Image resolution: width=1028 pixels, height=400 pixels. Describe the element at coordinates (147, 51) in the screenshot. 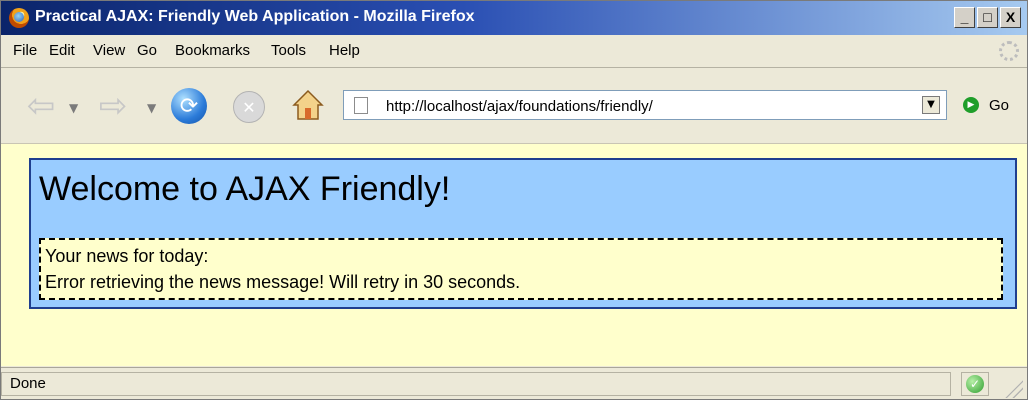

I see `menu-go: Go` at that location.